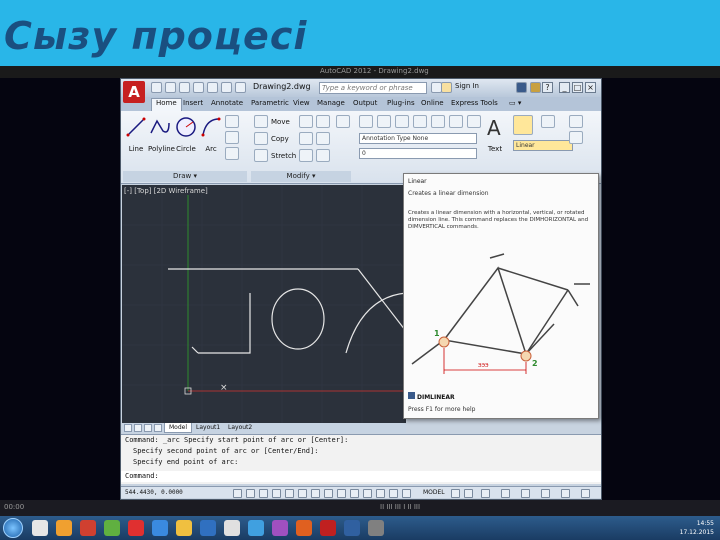  Describe the element at coordinates (420, 121) in the screenshot. I see `layer-off-tool` at that location.